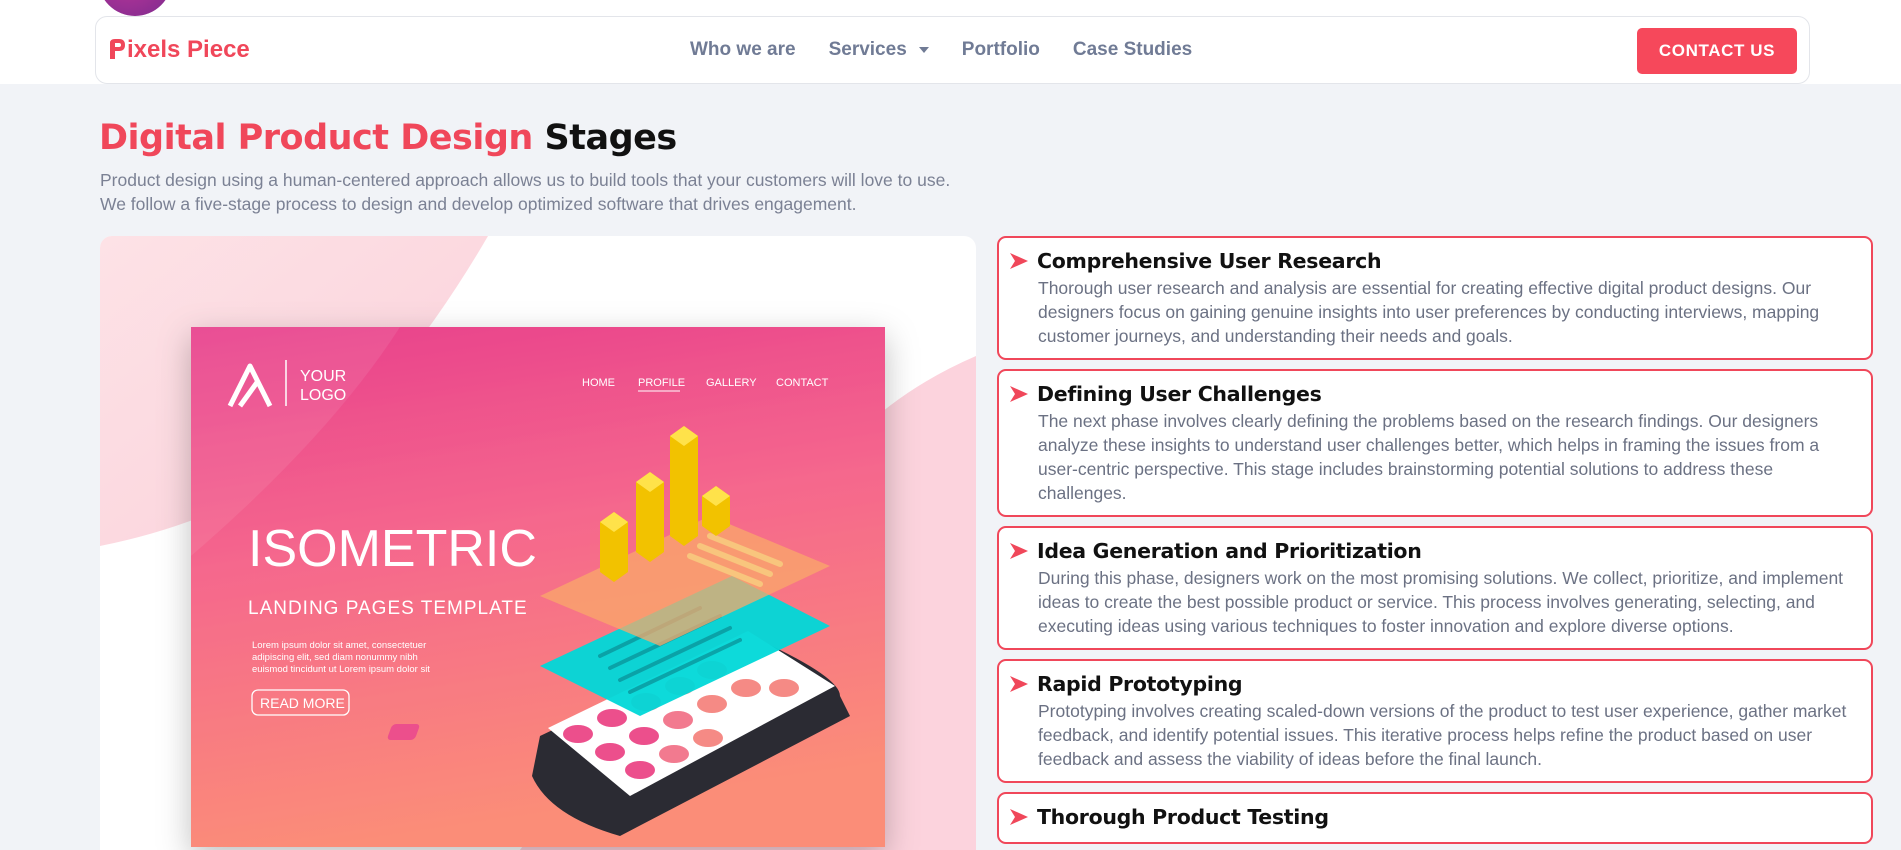 The height and width of the screenshot is (850, 1901). Describe the element at coordinates (335, 657) in the screenshot. I see `card-body-line: adipiscing elit, sed diam nonummy nibh` at that location.